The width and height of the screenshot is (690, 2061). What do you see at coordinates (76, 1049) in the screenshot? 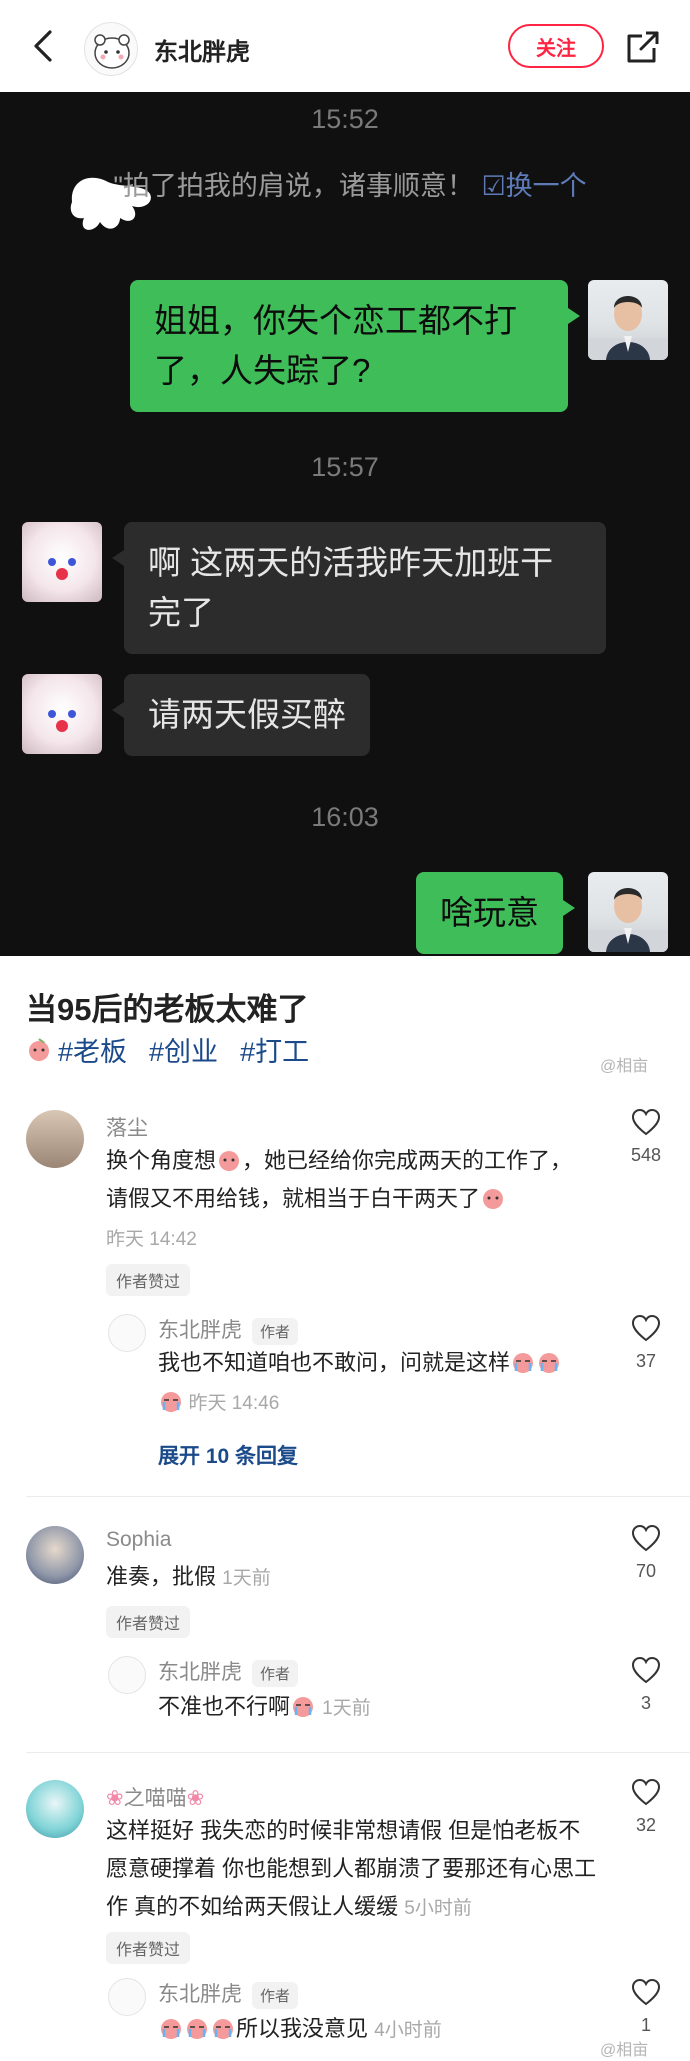
I see `tag-boss: #老板` at bounding box center [76, 1049].